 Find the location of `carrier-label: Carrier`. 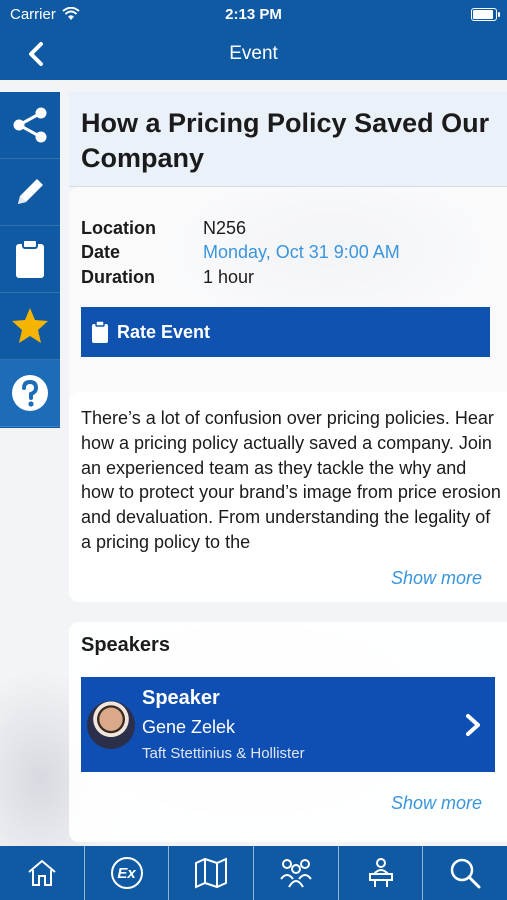

carrier-label: Carrier is located at coordinates (33, 14).